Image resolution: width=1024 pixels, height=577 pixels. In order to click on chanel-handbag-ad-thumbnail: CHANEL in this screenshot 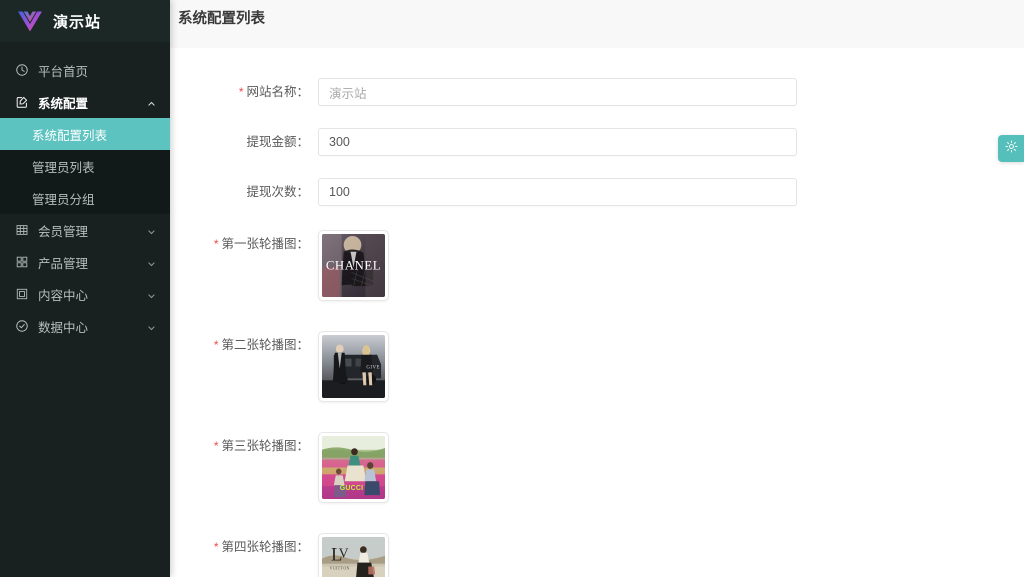, I will do `click(353, 265)`.